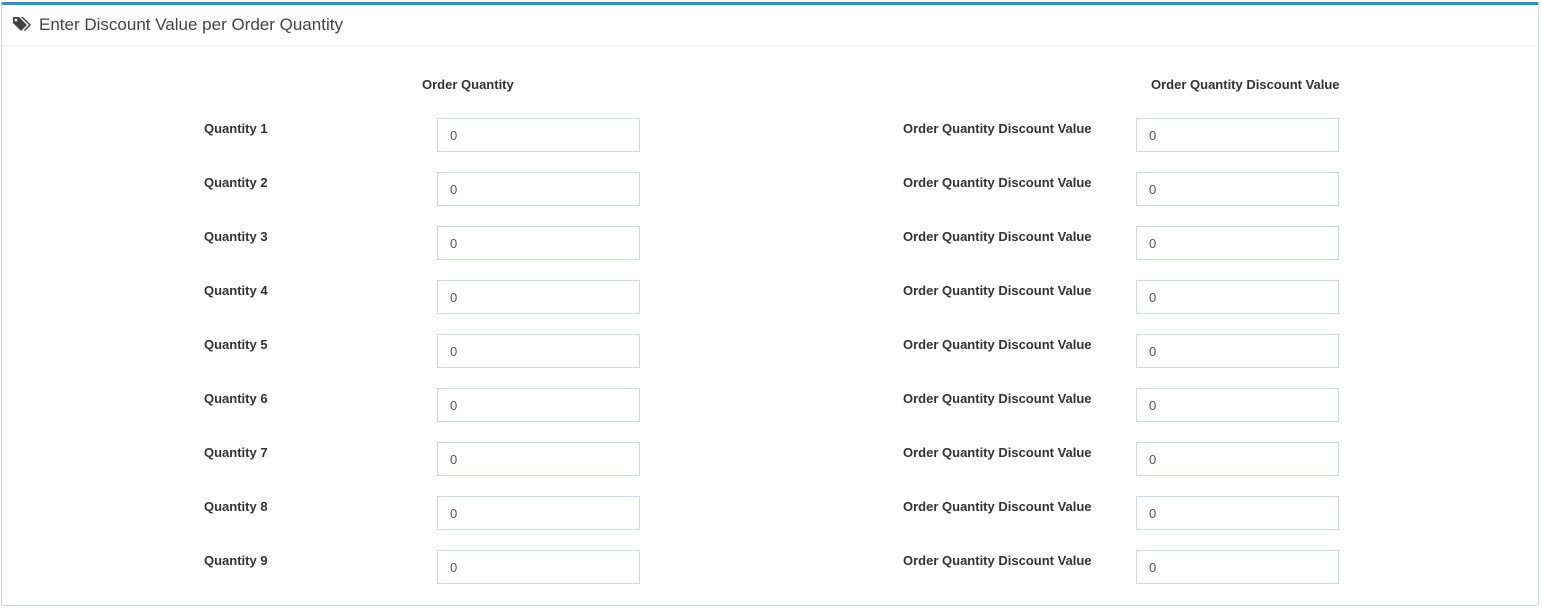 The height and width of the screenshot is (610, 1542). What do you see at coordinates (23, 24) in the screenshot?
I see `tags-icon` at bounding box center [23, 24].